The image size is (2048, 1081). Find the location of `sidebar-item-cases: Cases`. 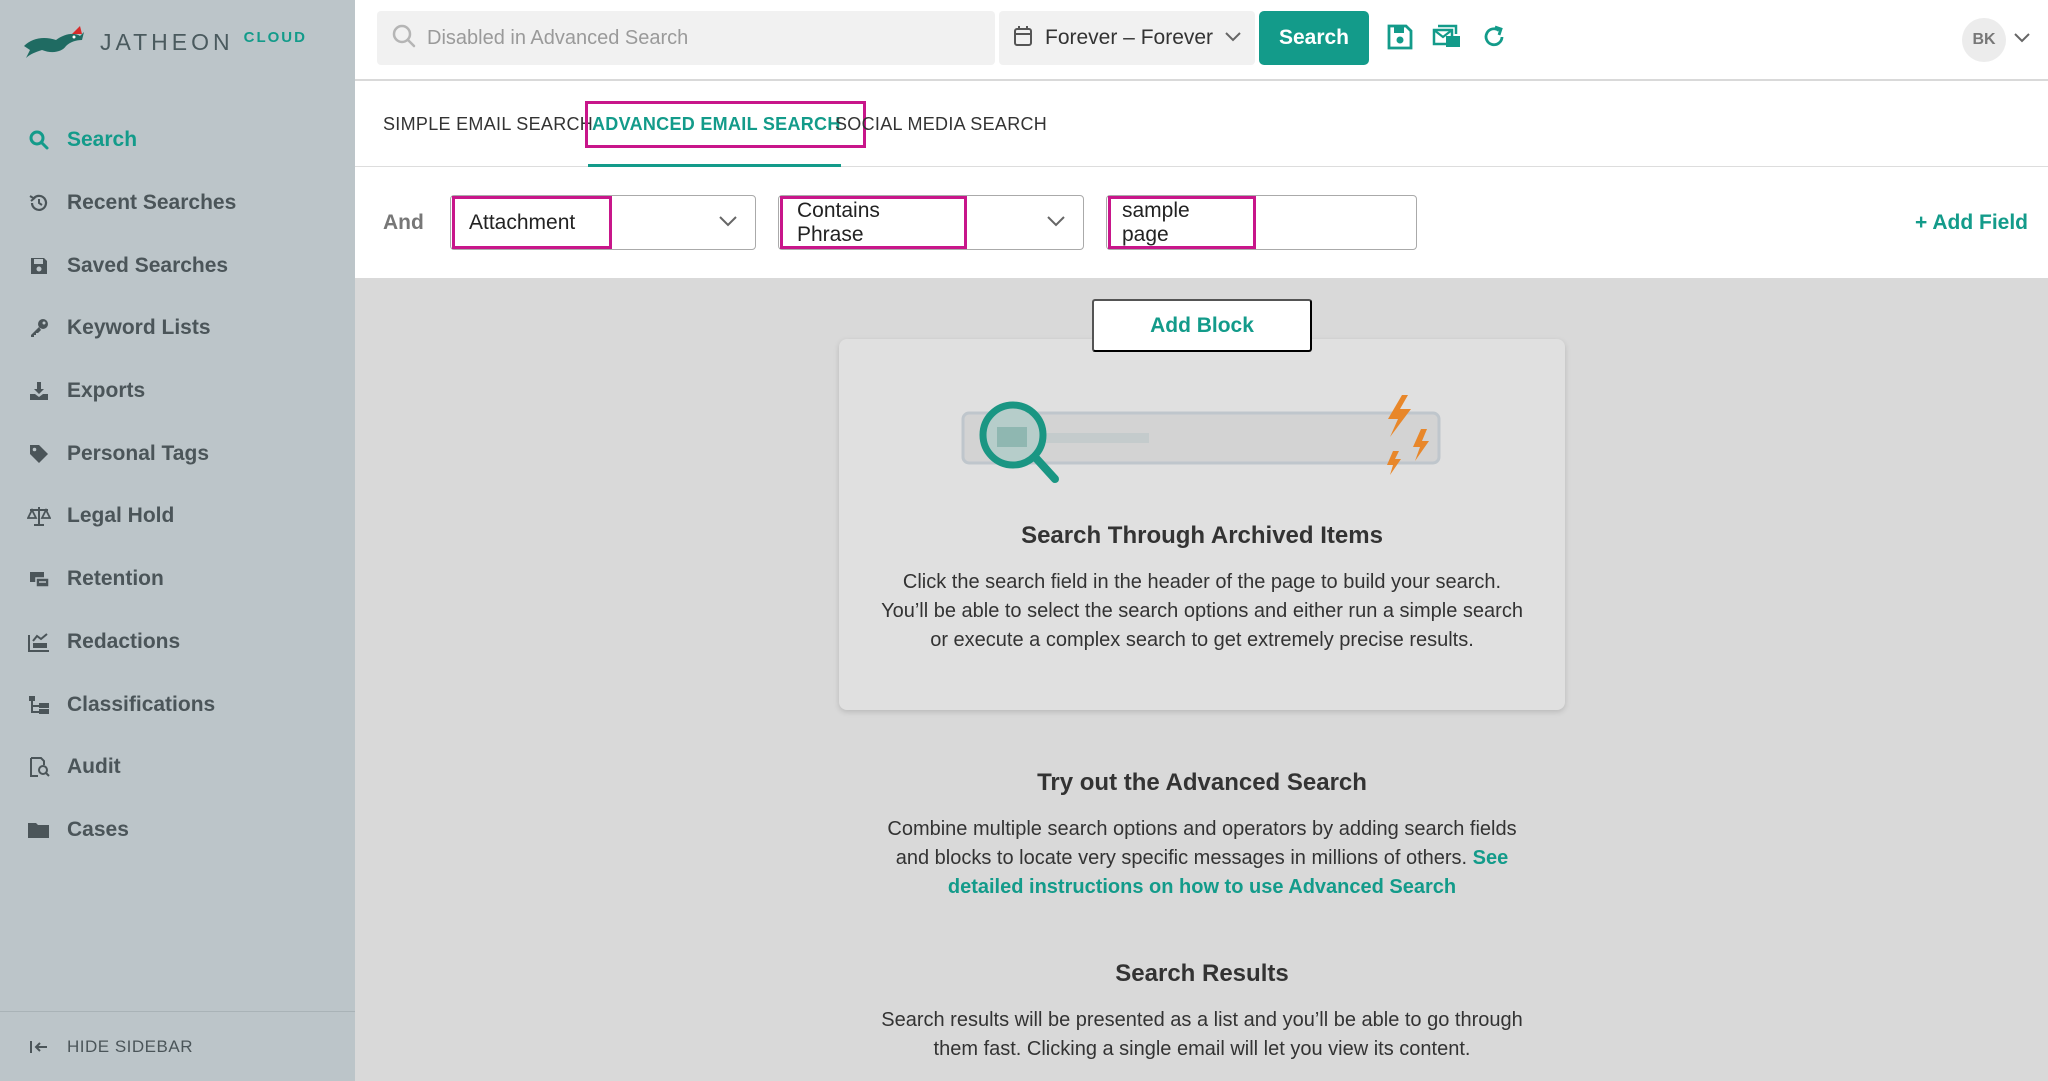

sidebar-item-cases: Cases is located at coordinates (177, 830).